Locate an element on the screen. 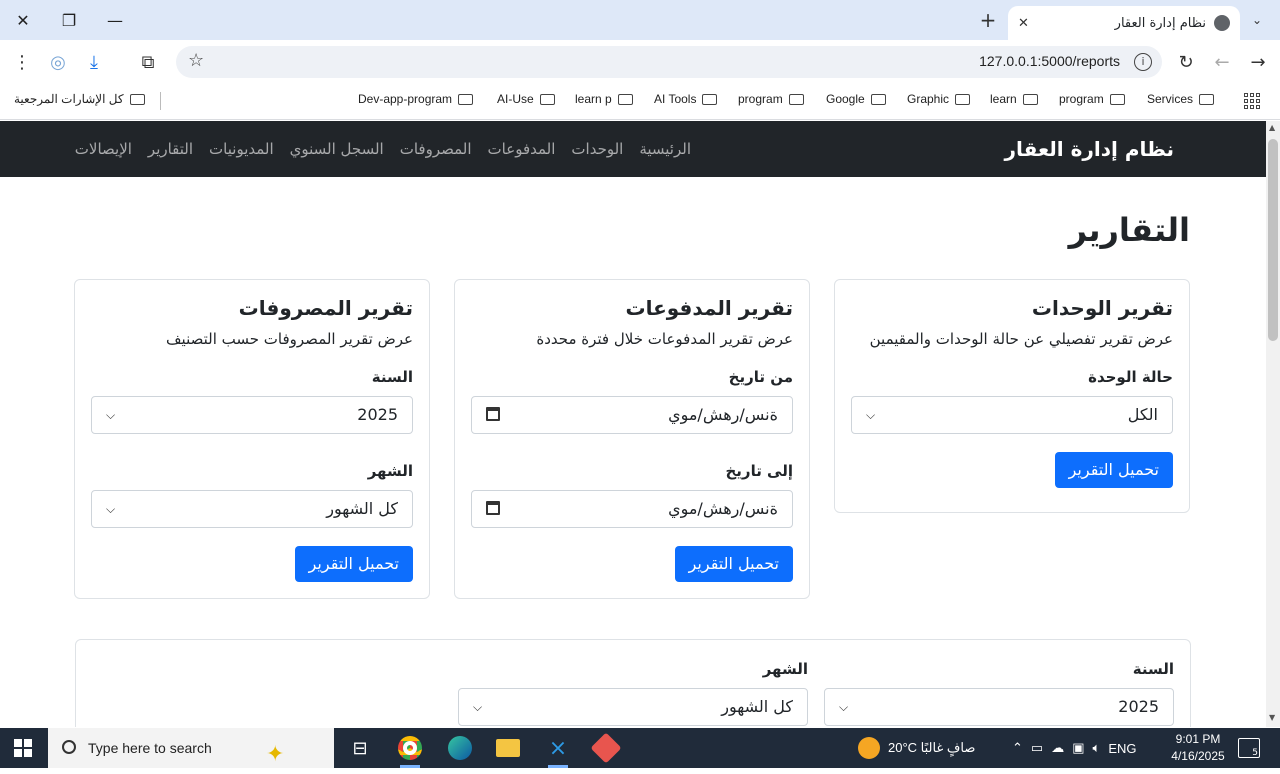  expenses-year-select: 2025 ⌵ is located at coordinates (252, 415).